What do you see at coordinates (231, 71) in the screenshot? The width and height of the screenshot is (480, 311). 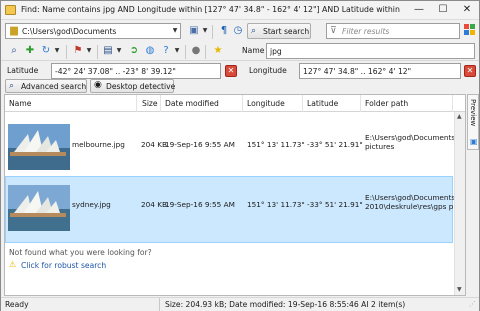 I see `clear-latitude-button: ✕` at bounding box center [231, 71].